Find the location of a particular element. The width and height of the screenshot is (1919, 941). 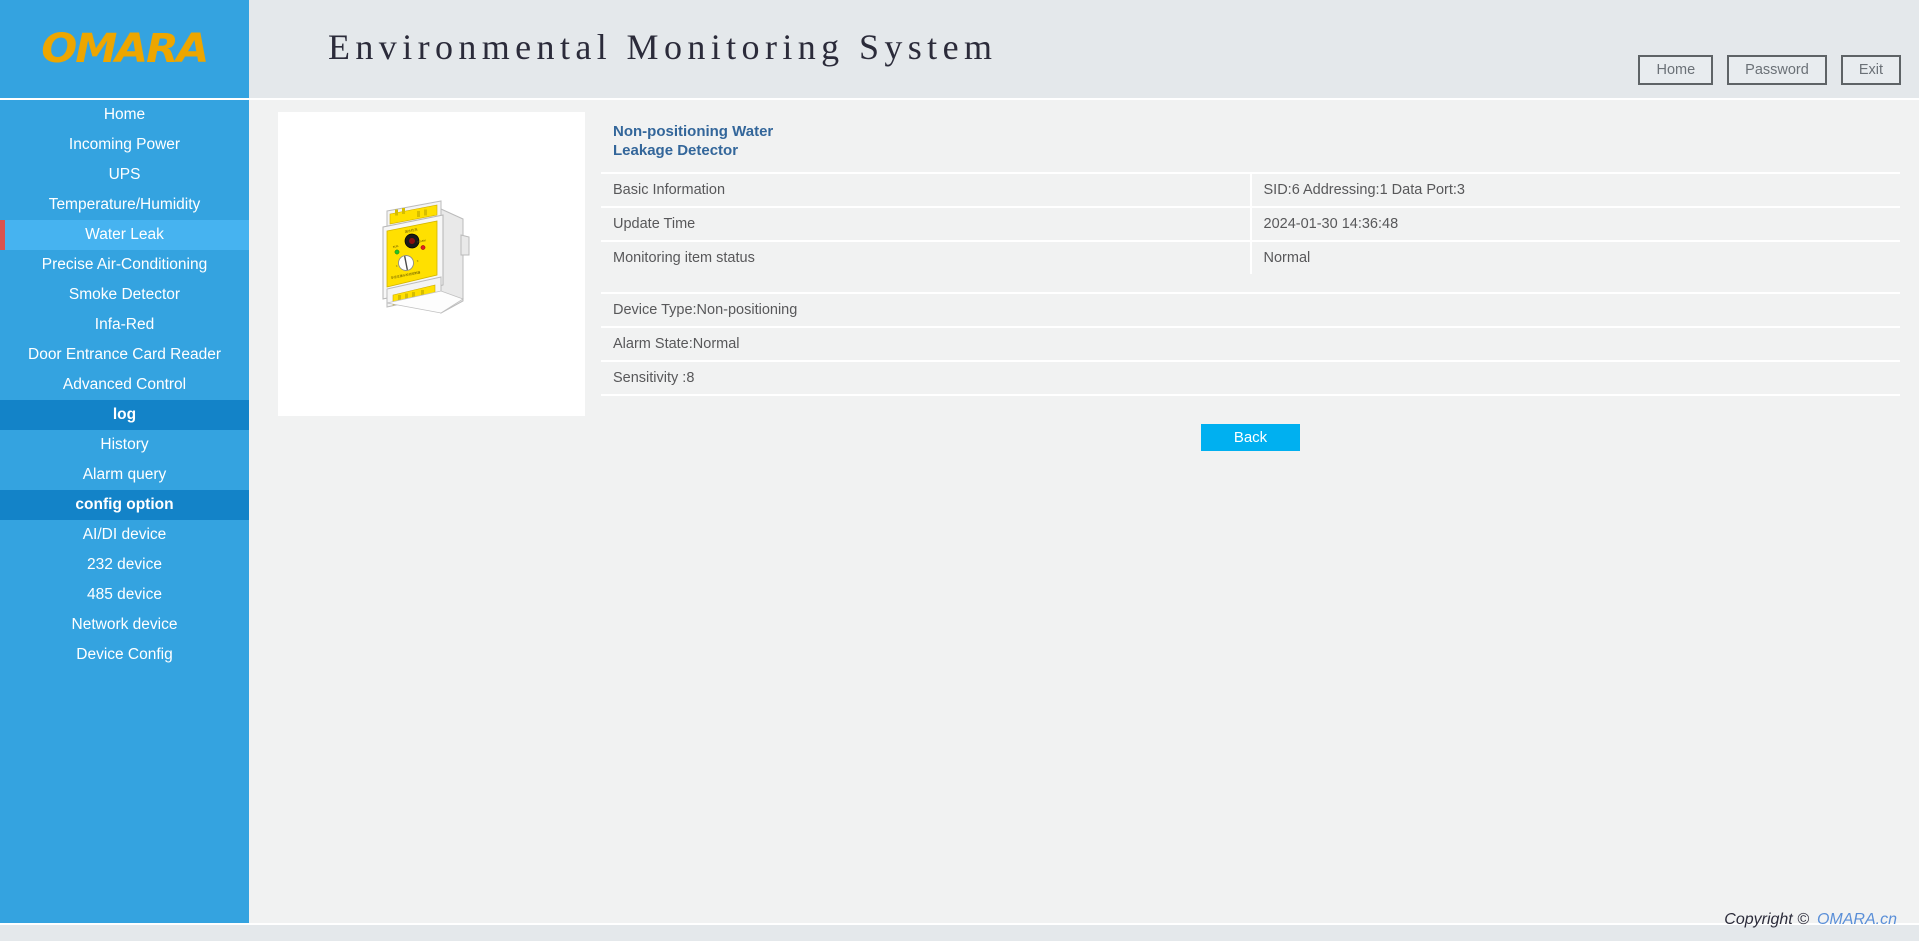

monitoring-item-status-value: Normal is located at coordinates (1575, 257).